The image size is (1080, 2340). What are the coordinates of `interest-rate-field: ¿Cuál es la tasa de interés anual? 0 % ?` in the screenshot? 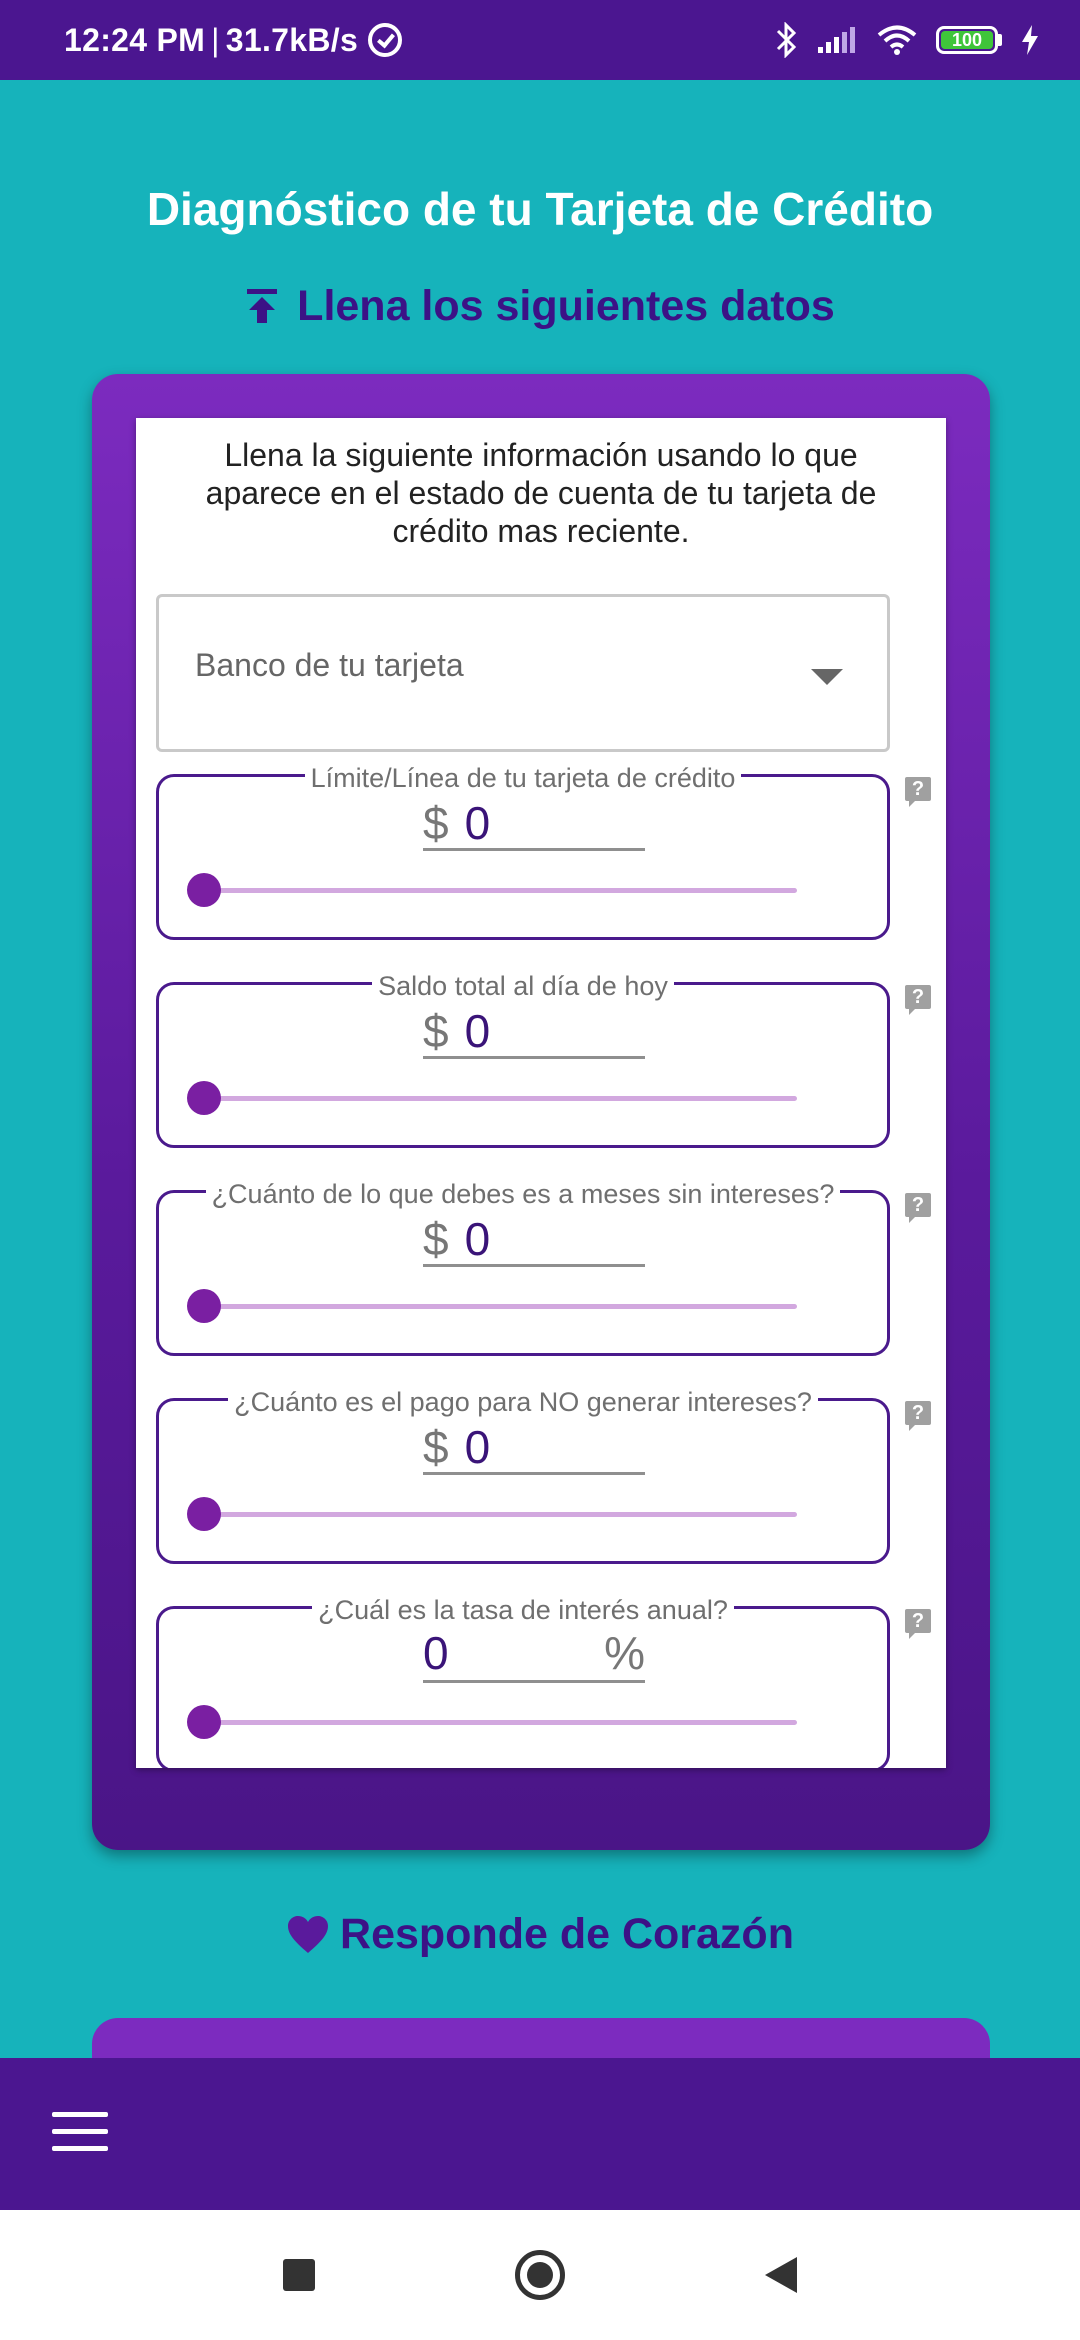 It's located at (543, 1681).